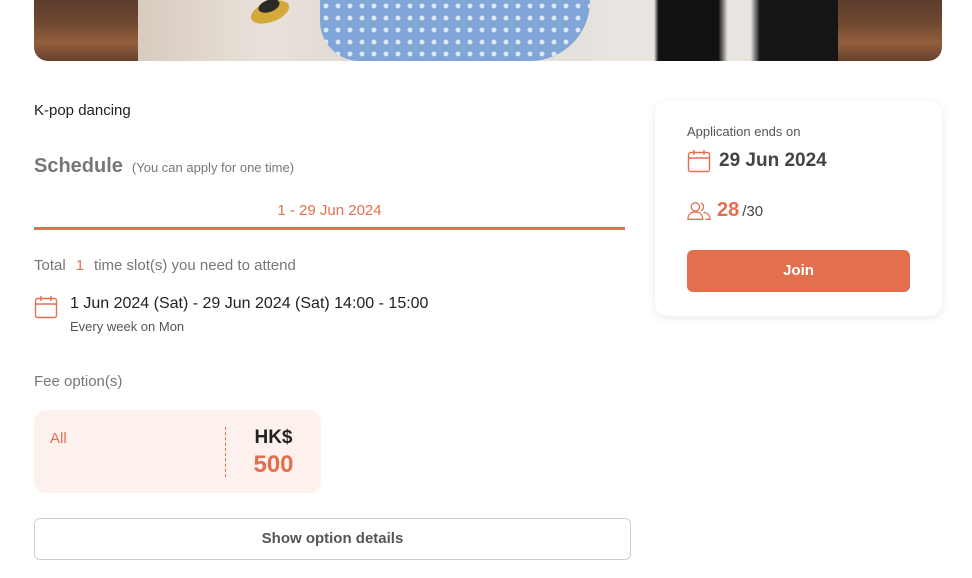 Image resolution: width=972 pixels, height=578 pixels. I want to click on total-count: 1, so click(80, 265).